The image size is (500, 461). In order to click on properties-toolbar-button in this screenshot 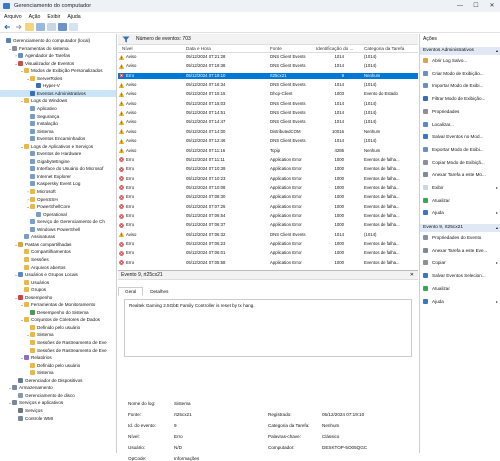, I will do `click(51, 26)`.